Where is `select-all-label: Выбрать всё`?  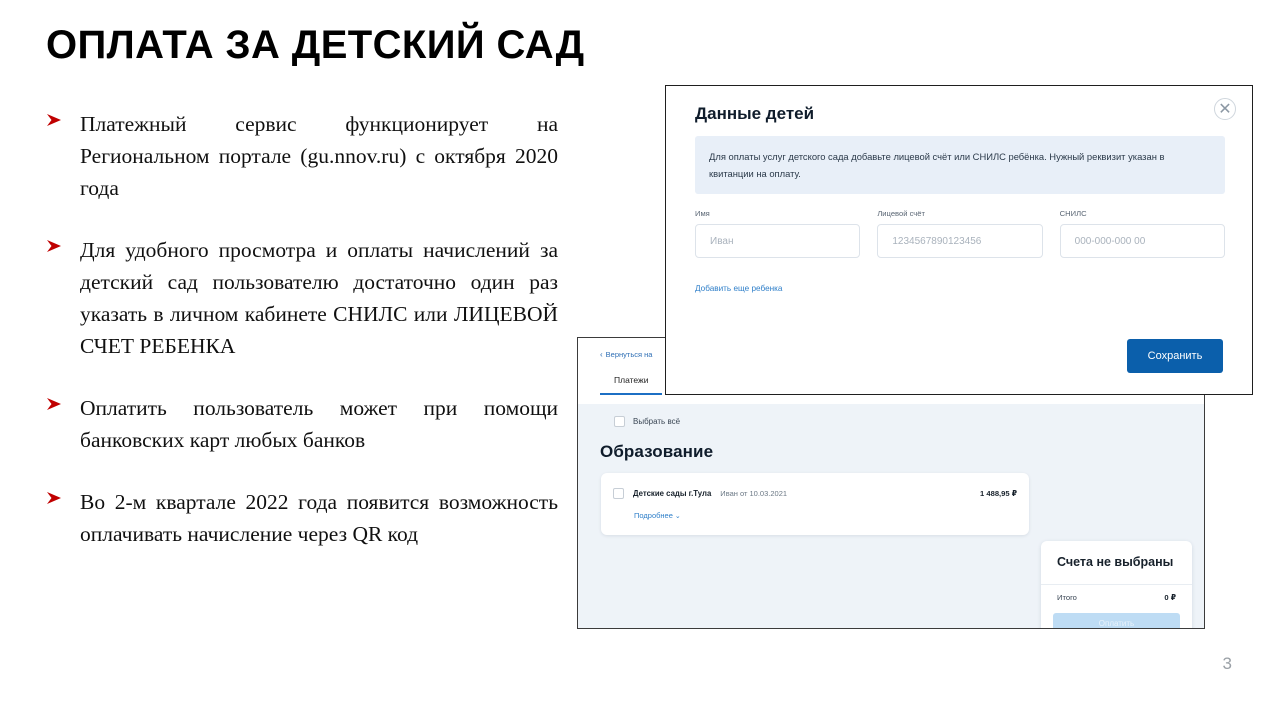 select-all-label: Выбрать всё is located at coordinates (657, 421).